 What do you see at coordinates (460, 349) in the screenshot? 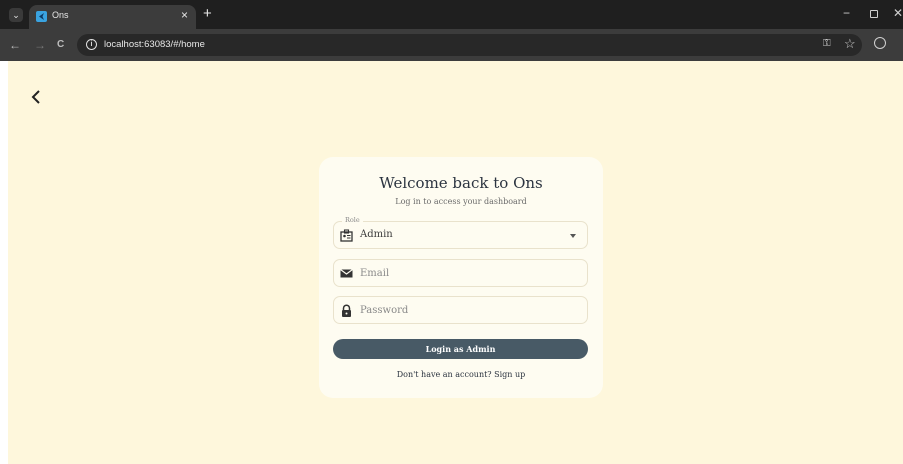
I see `login-button: Login as Admin` at bounding box center [460, 349].